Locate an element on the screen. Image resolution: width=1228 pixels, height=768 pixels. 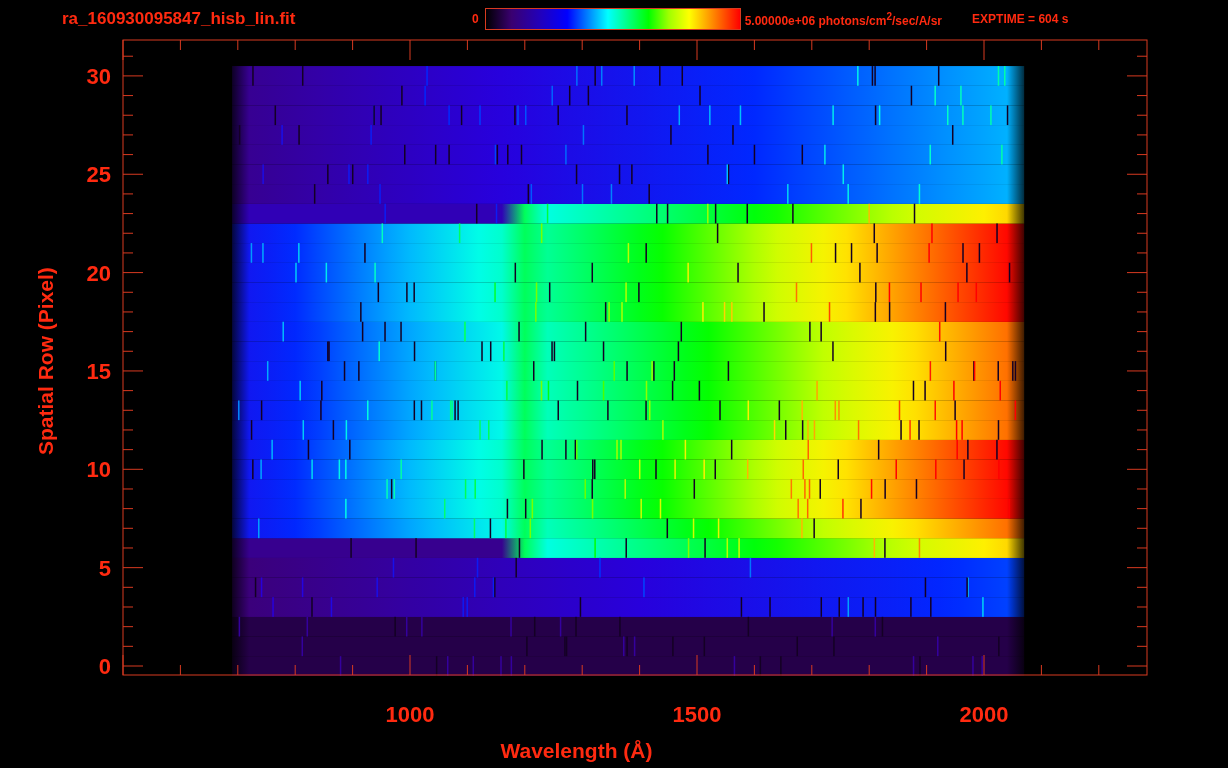
y-tick-label: 30 is located at coordinates (98, 76).